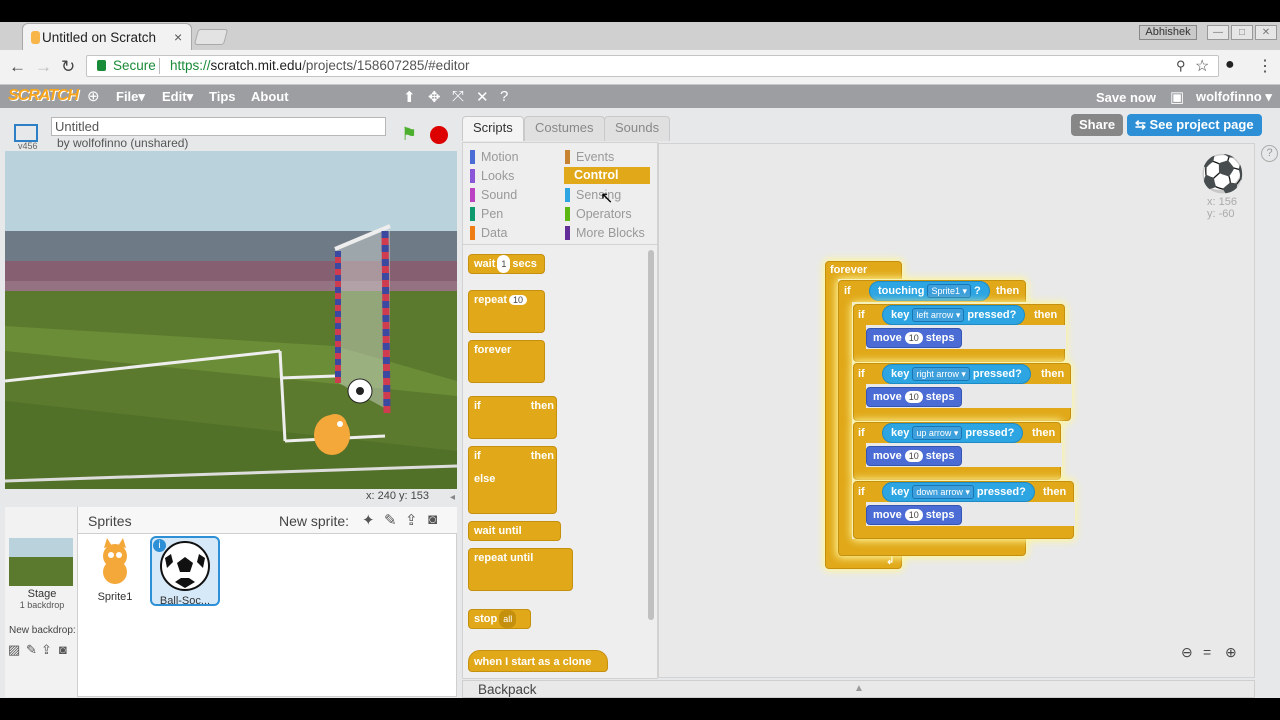 The image size is (1280, 720). Describe the element at coordinates (651, 435) in the screenshot. I see `palette-scrollbar` at that location.